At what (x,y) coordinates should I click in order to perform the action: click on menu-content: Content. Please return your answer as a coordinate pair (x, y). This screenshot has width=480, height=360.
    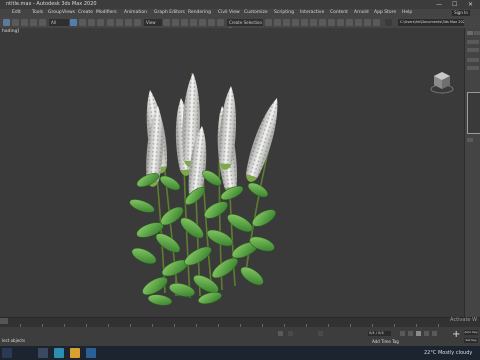
    Looking at the image, I should click on (339, 13).